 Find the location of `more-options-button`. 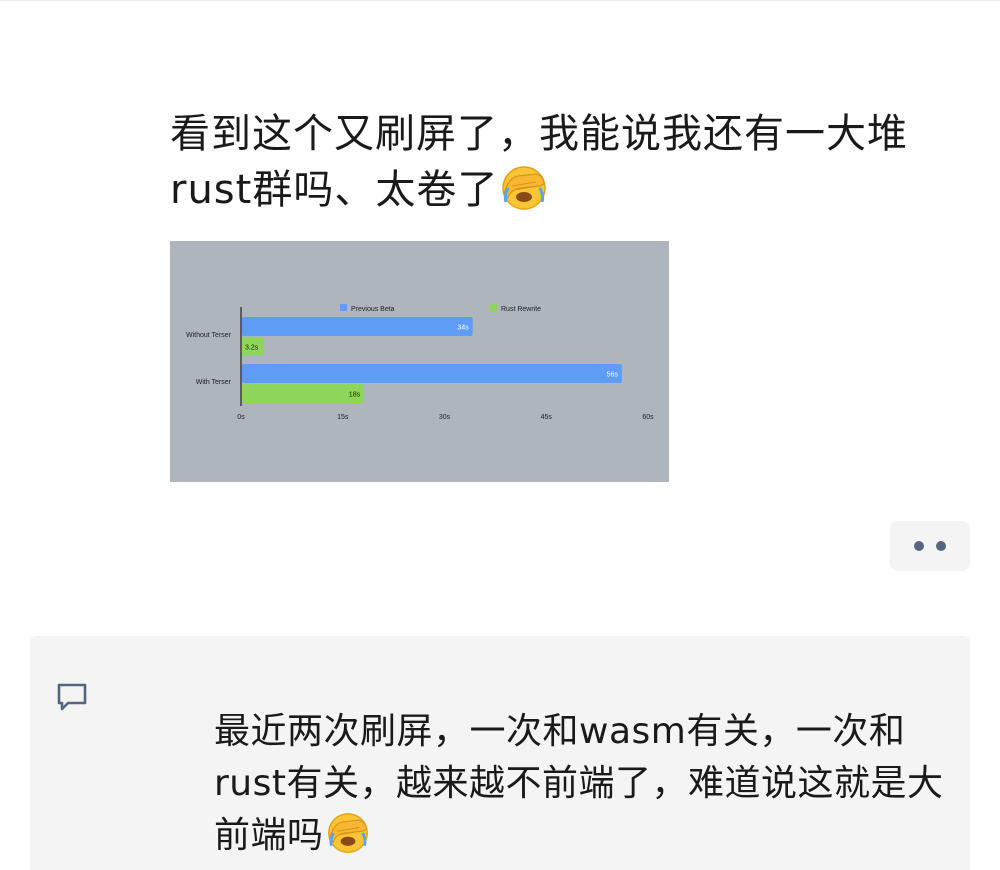

more-options-button is located at coordinates (930, 546).